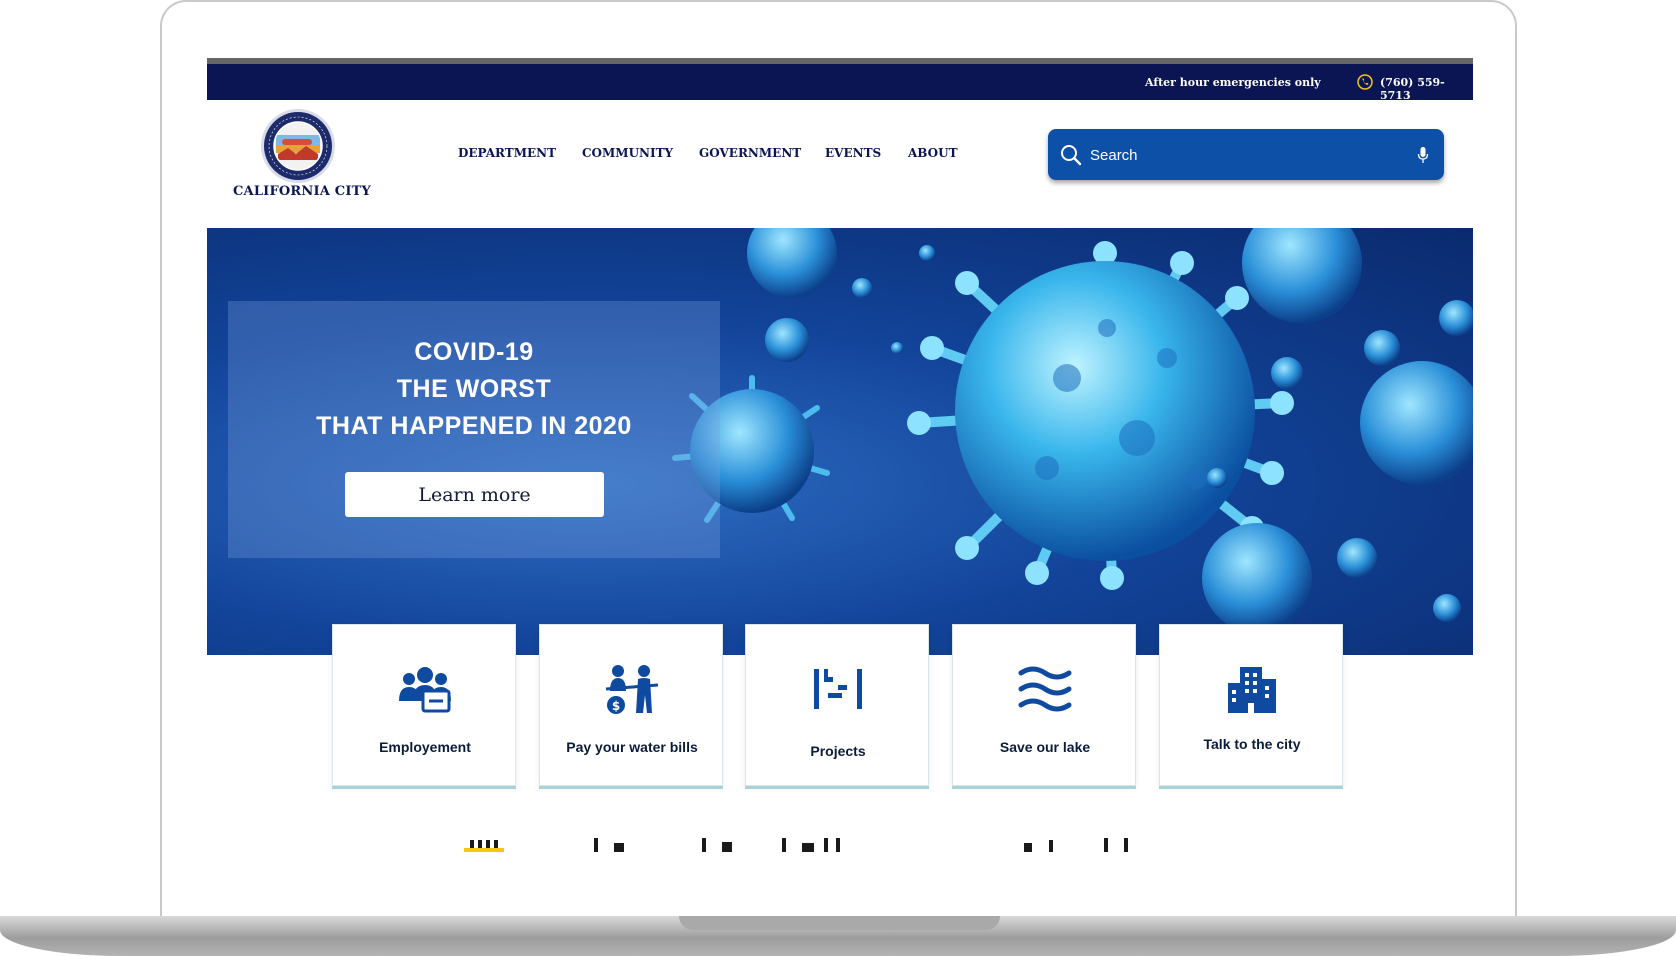 This screenshot has height=956, width=1676. Describe the element at coordinates (507, 153) in the screenshot. I see `nav-department: DEPARTMENT` at that location.